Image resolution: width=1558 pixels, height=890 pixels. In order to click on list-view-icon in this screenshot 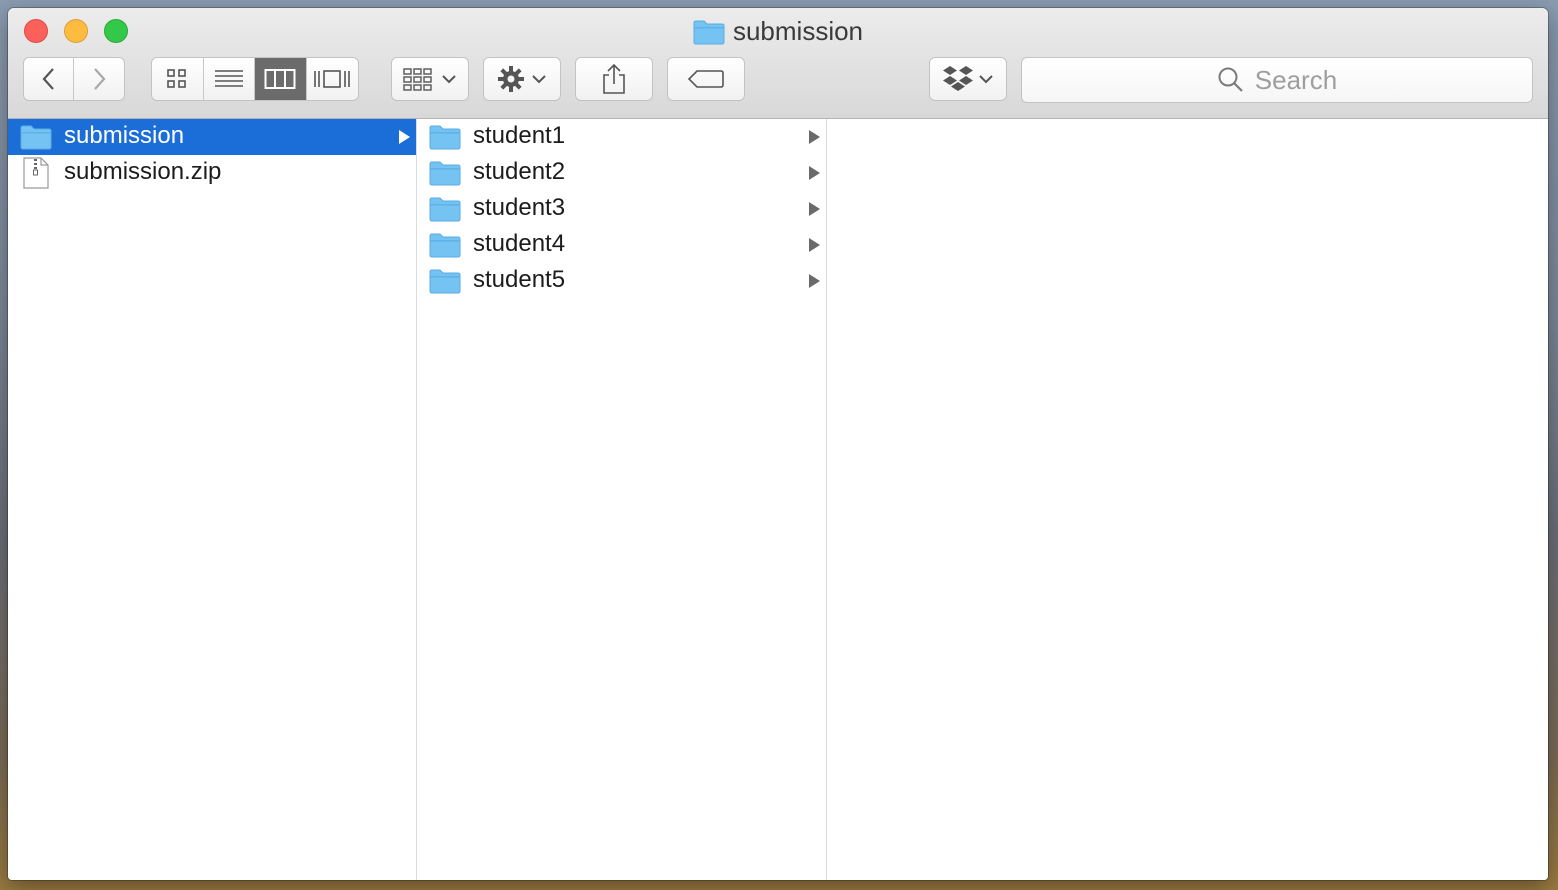, I will do `click(228, 78)`.